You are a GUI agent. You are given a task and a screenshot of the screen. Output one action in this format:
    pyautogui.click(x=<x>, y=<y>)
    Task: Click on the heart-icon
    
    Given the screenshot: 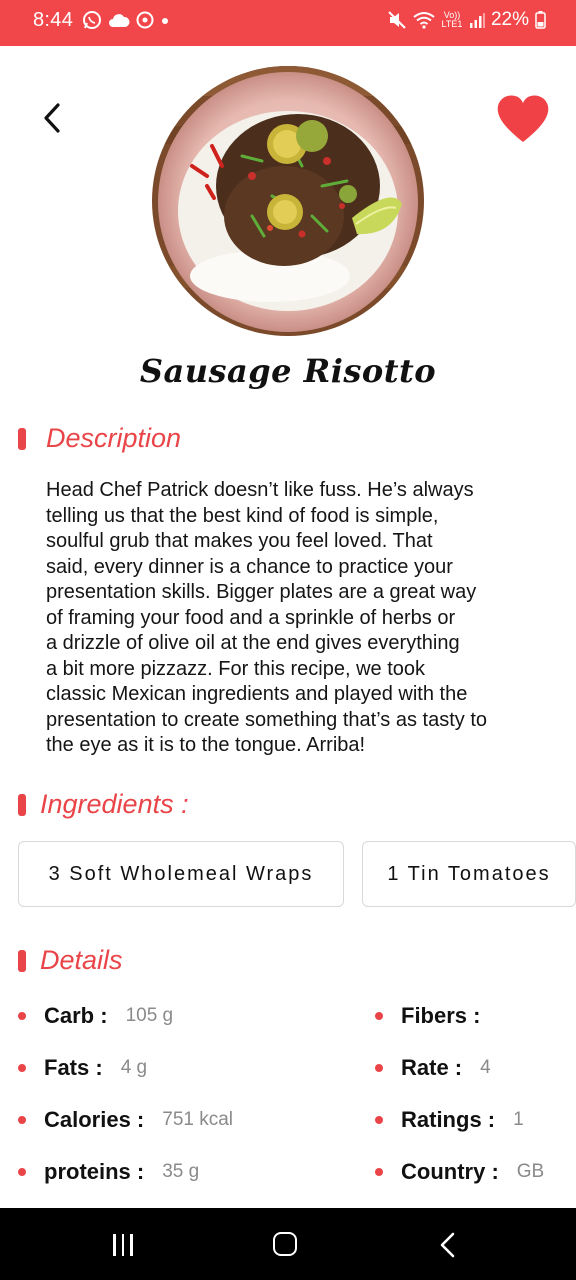 What is the action you would take?
    pyautogui.click(x=523, y=118)
    